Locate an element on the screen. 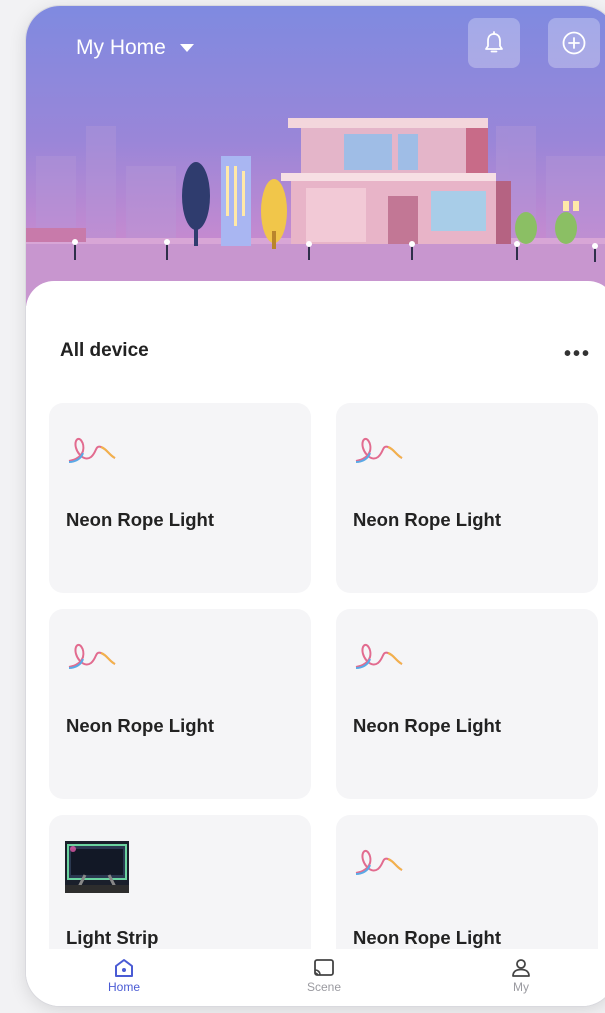 Image resolution: width=605 pixels, height=1013 pixels. notifications-button is located at coordinates (494, 43).